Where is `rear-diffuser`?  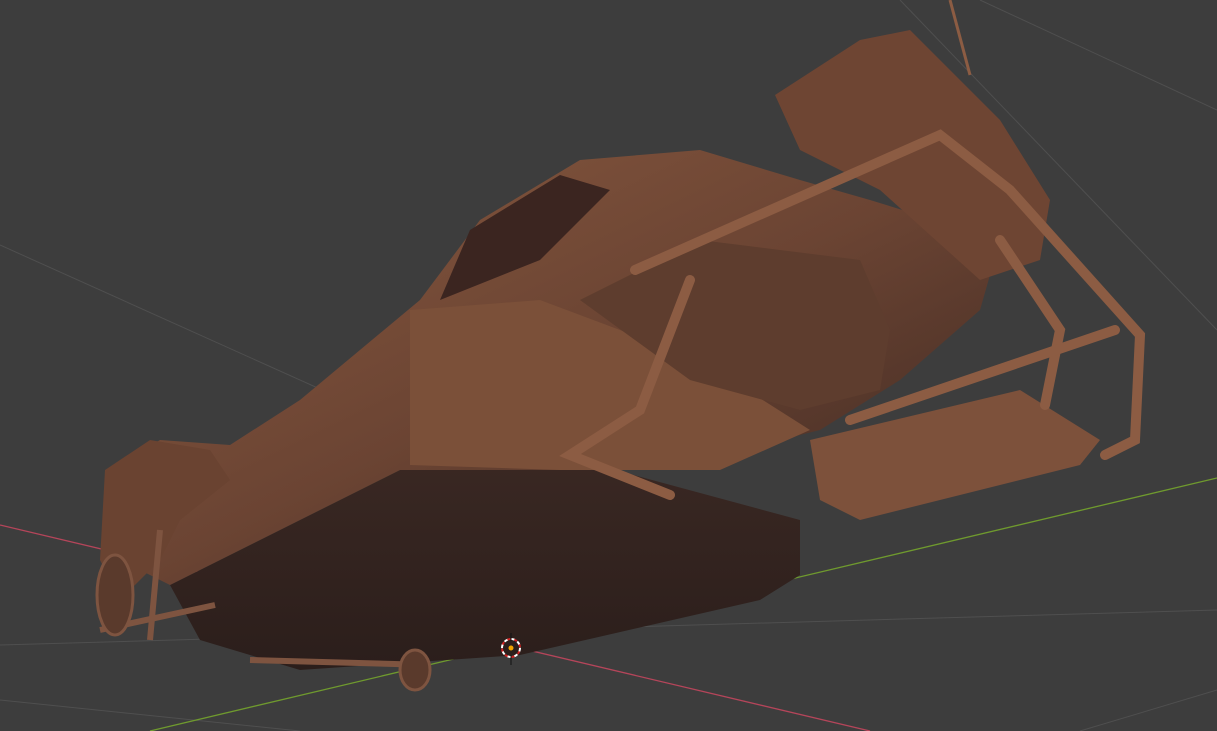
rear-diffuser is located at coordinates (955, 455).